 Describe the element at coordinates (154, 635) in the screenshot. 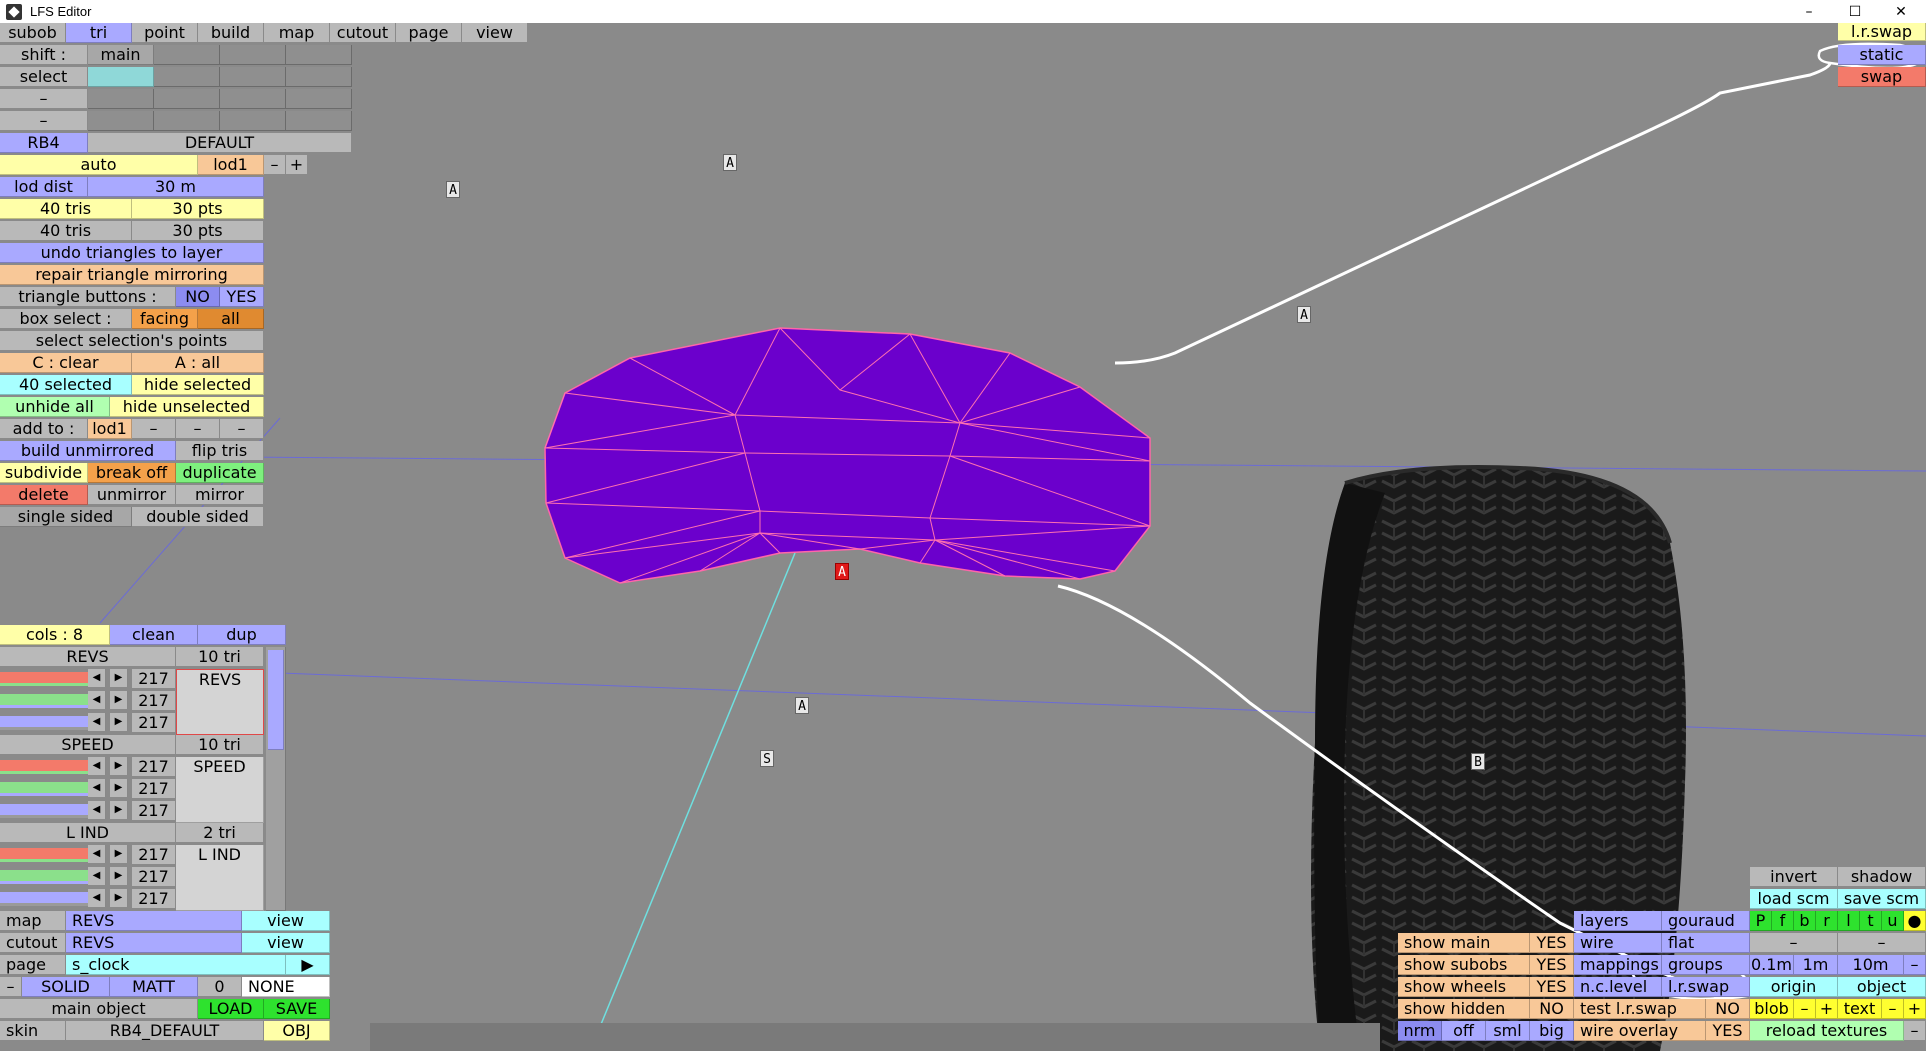

I see `clean-button: clean` at that location.